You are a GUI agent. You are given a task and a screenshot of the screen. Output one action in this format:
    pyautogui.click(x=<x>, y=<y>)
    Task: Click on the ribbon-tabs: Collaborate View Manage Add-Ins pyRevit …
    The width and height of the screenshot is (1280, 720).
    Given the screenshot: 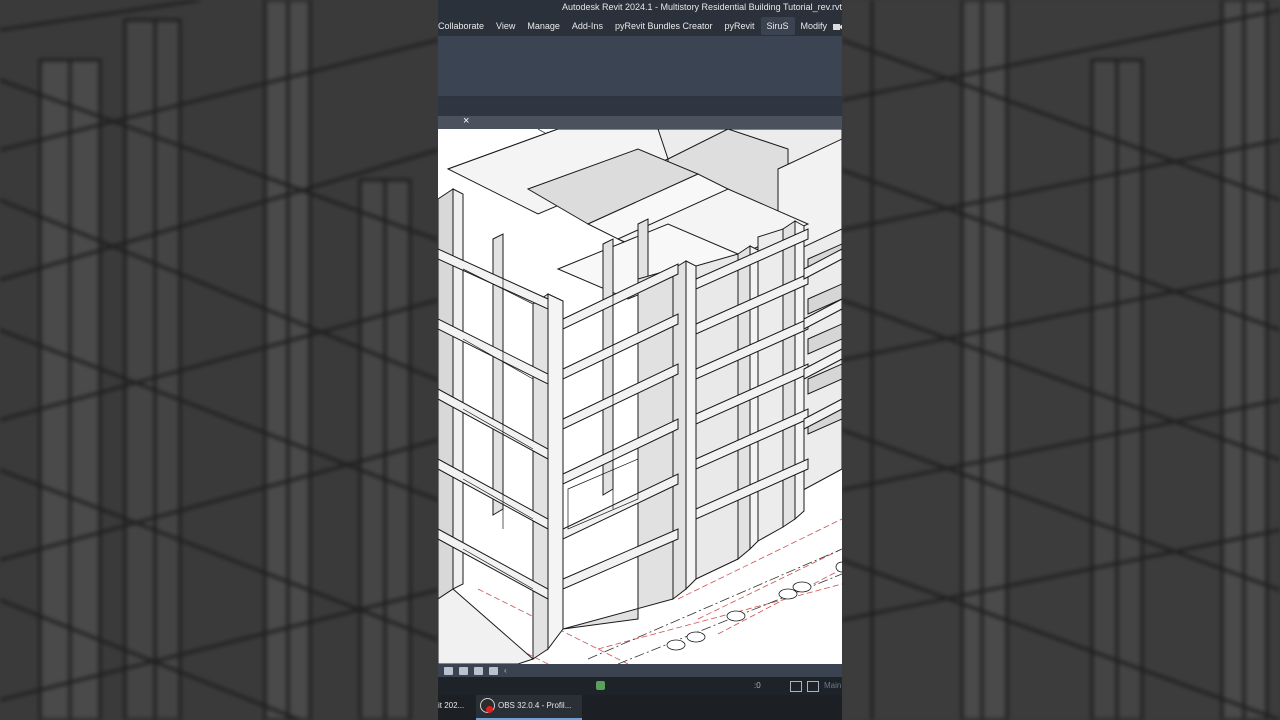 What is the action you would take?
    pyautogui.click(x=640, y=26)
    